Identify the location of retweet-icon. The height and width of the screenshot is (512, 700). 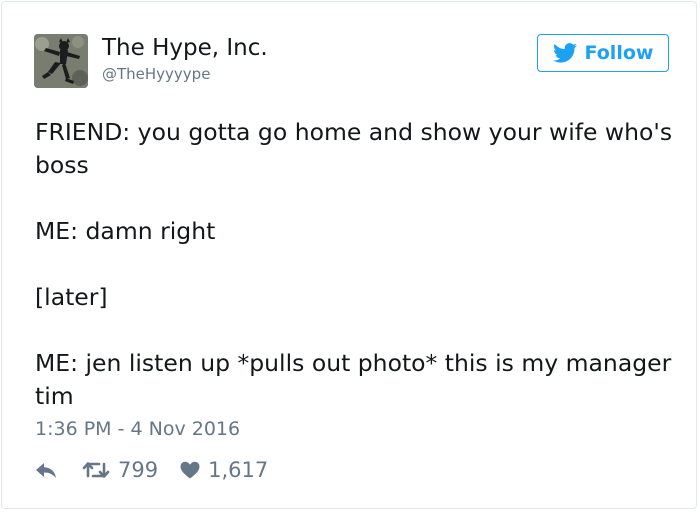
(96, 470).